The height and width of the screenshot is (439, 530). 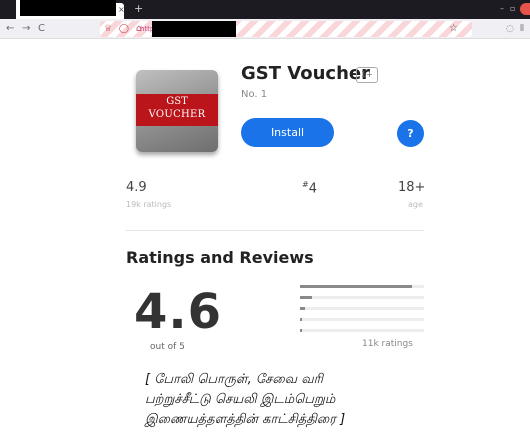 I want to click on rating-count-sub: 19k ratings, so click(x=149, y=204).